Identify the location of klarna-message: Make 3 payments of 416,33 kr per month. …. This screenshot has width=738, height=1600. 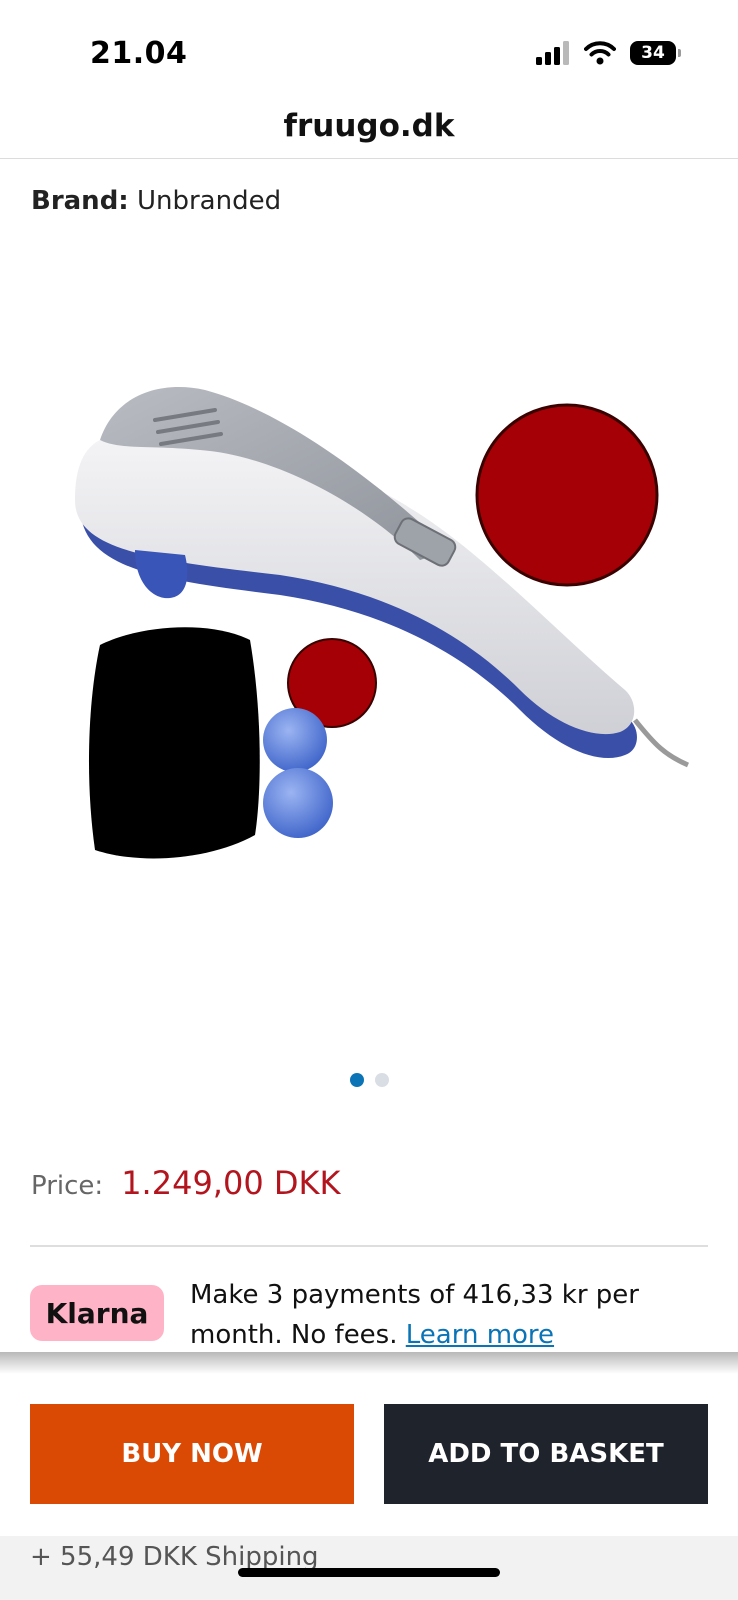
(420, 1315).